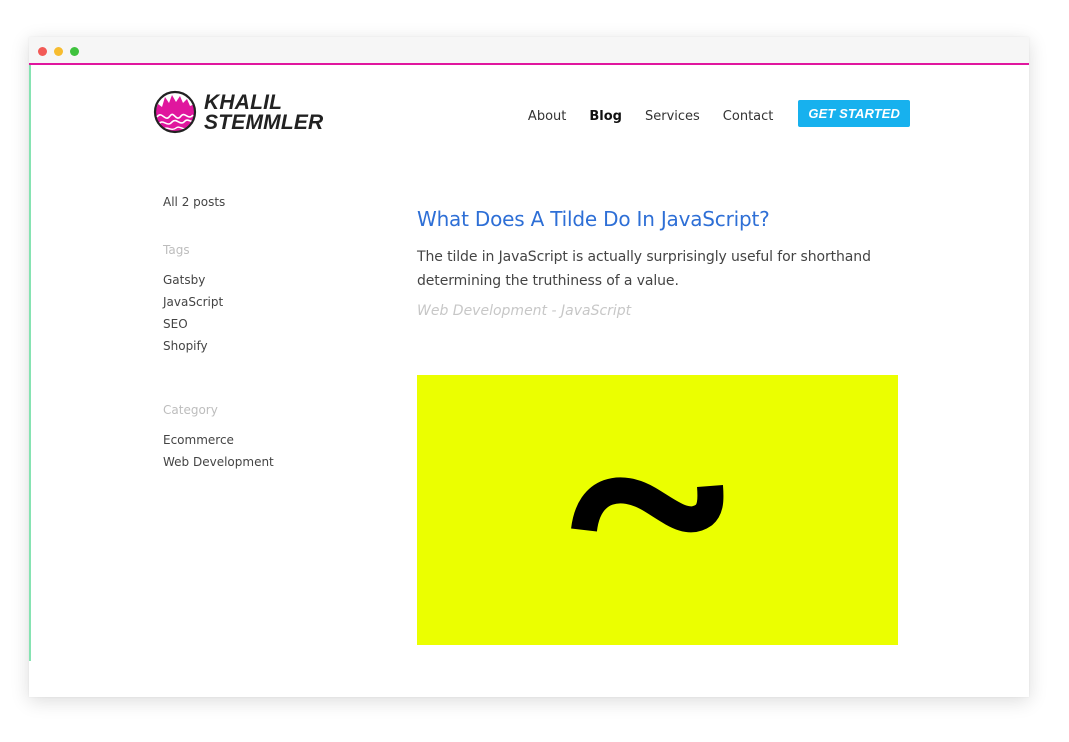  Describe the element at coordinates (547, 116) in the screenshot. I see `nav-about-link: About` at that location.